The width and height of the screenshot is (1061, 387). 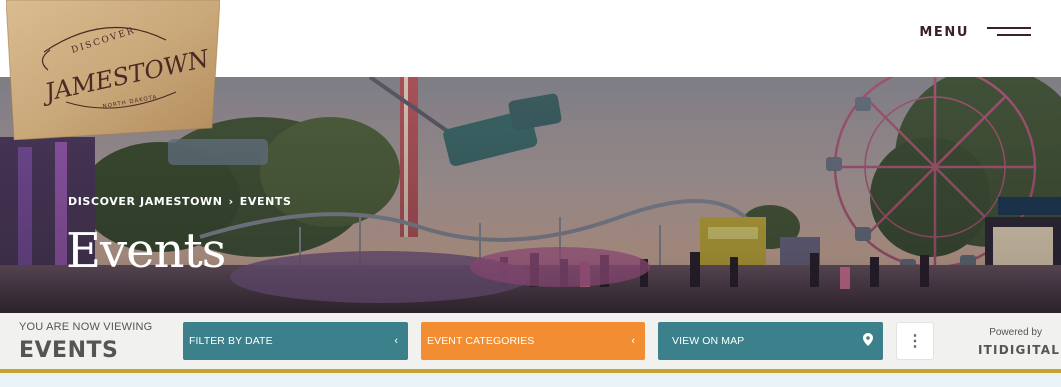 I want to click on powered-by-label: Powered by, so click(x=1015, y=332).